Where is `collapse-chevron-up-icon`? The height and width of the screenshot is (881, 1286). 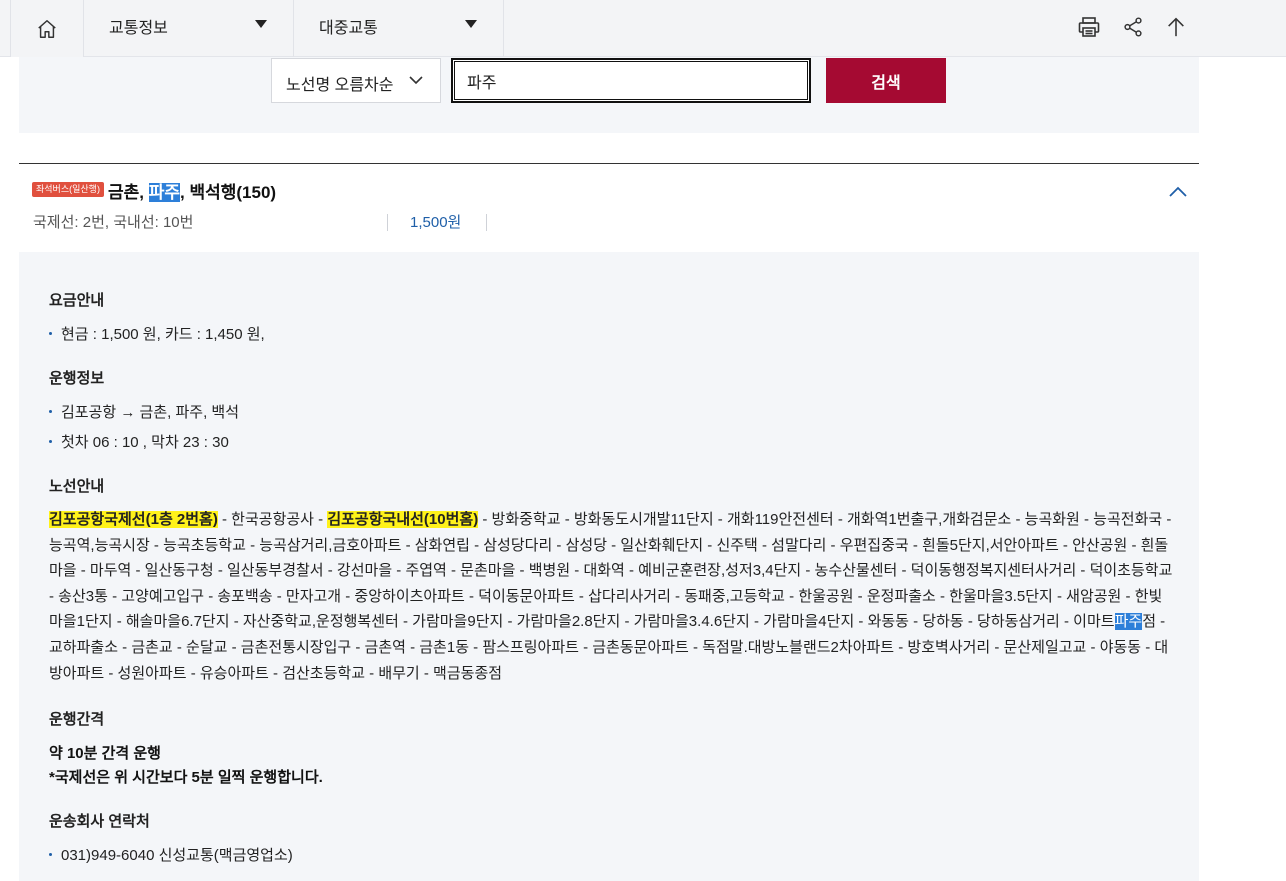 collapse-chevron-up-icon is located at coordinates (1178, 192).